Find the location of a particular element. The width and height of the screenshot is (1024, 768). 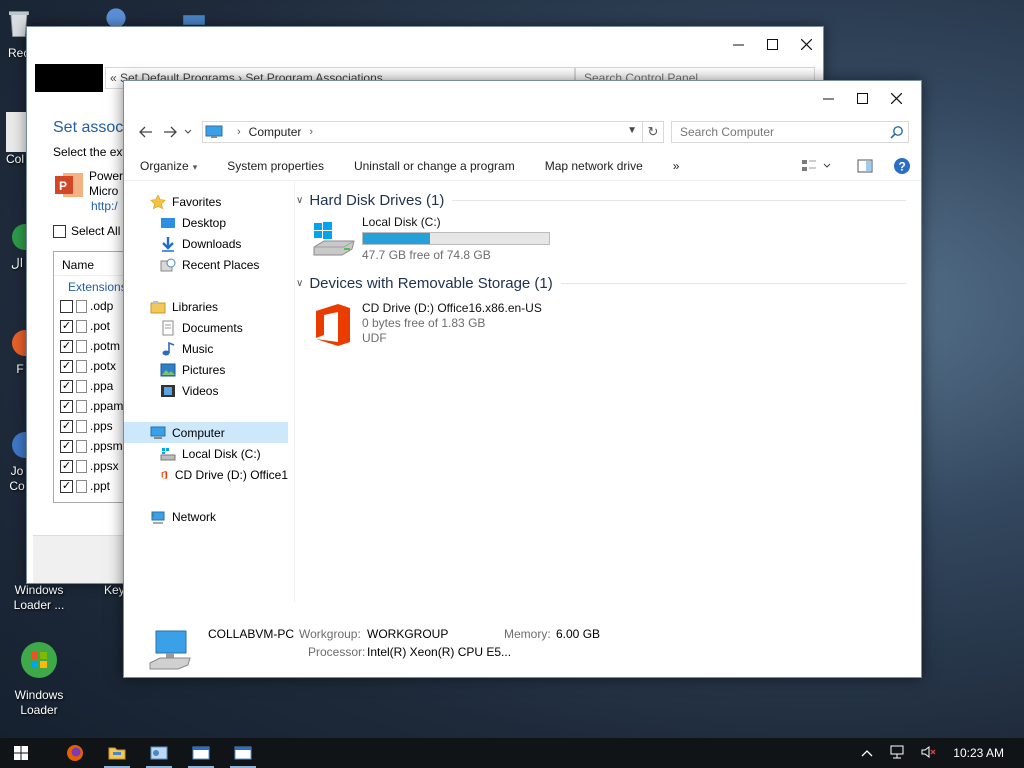

system-tray: 10:23 AM is located at coordinates (938, 753).